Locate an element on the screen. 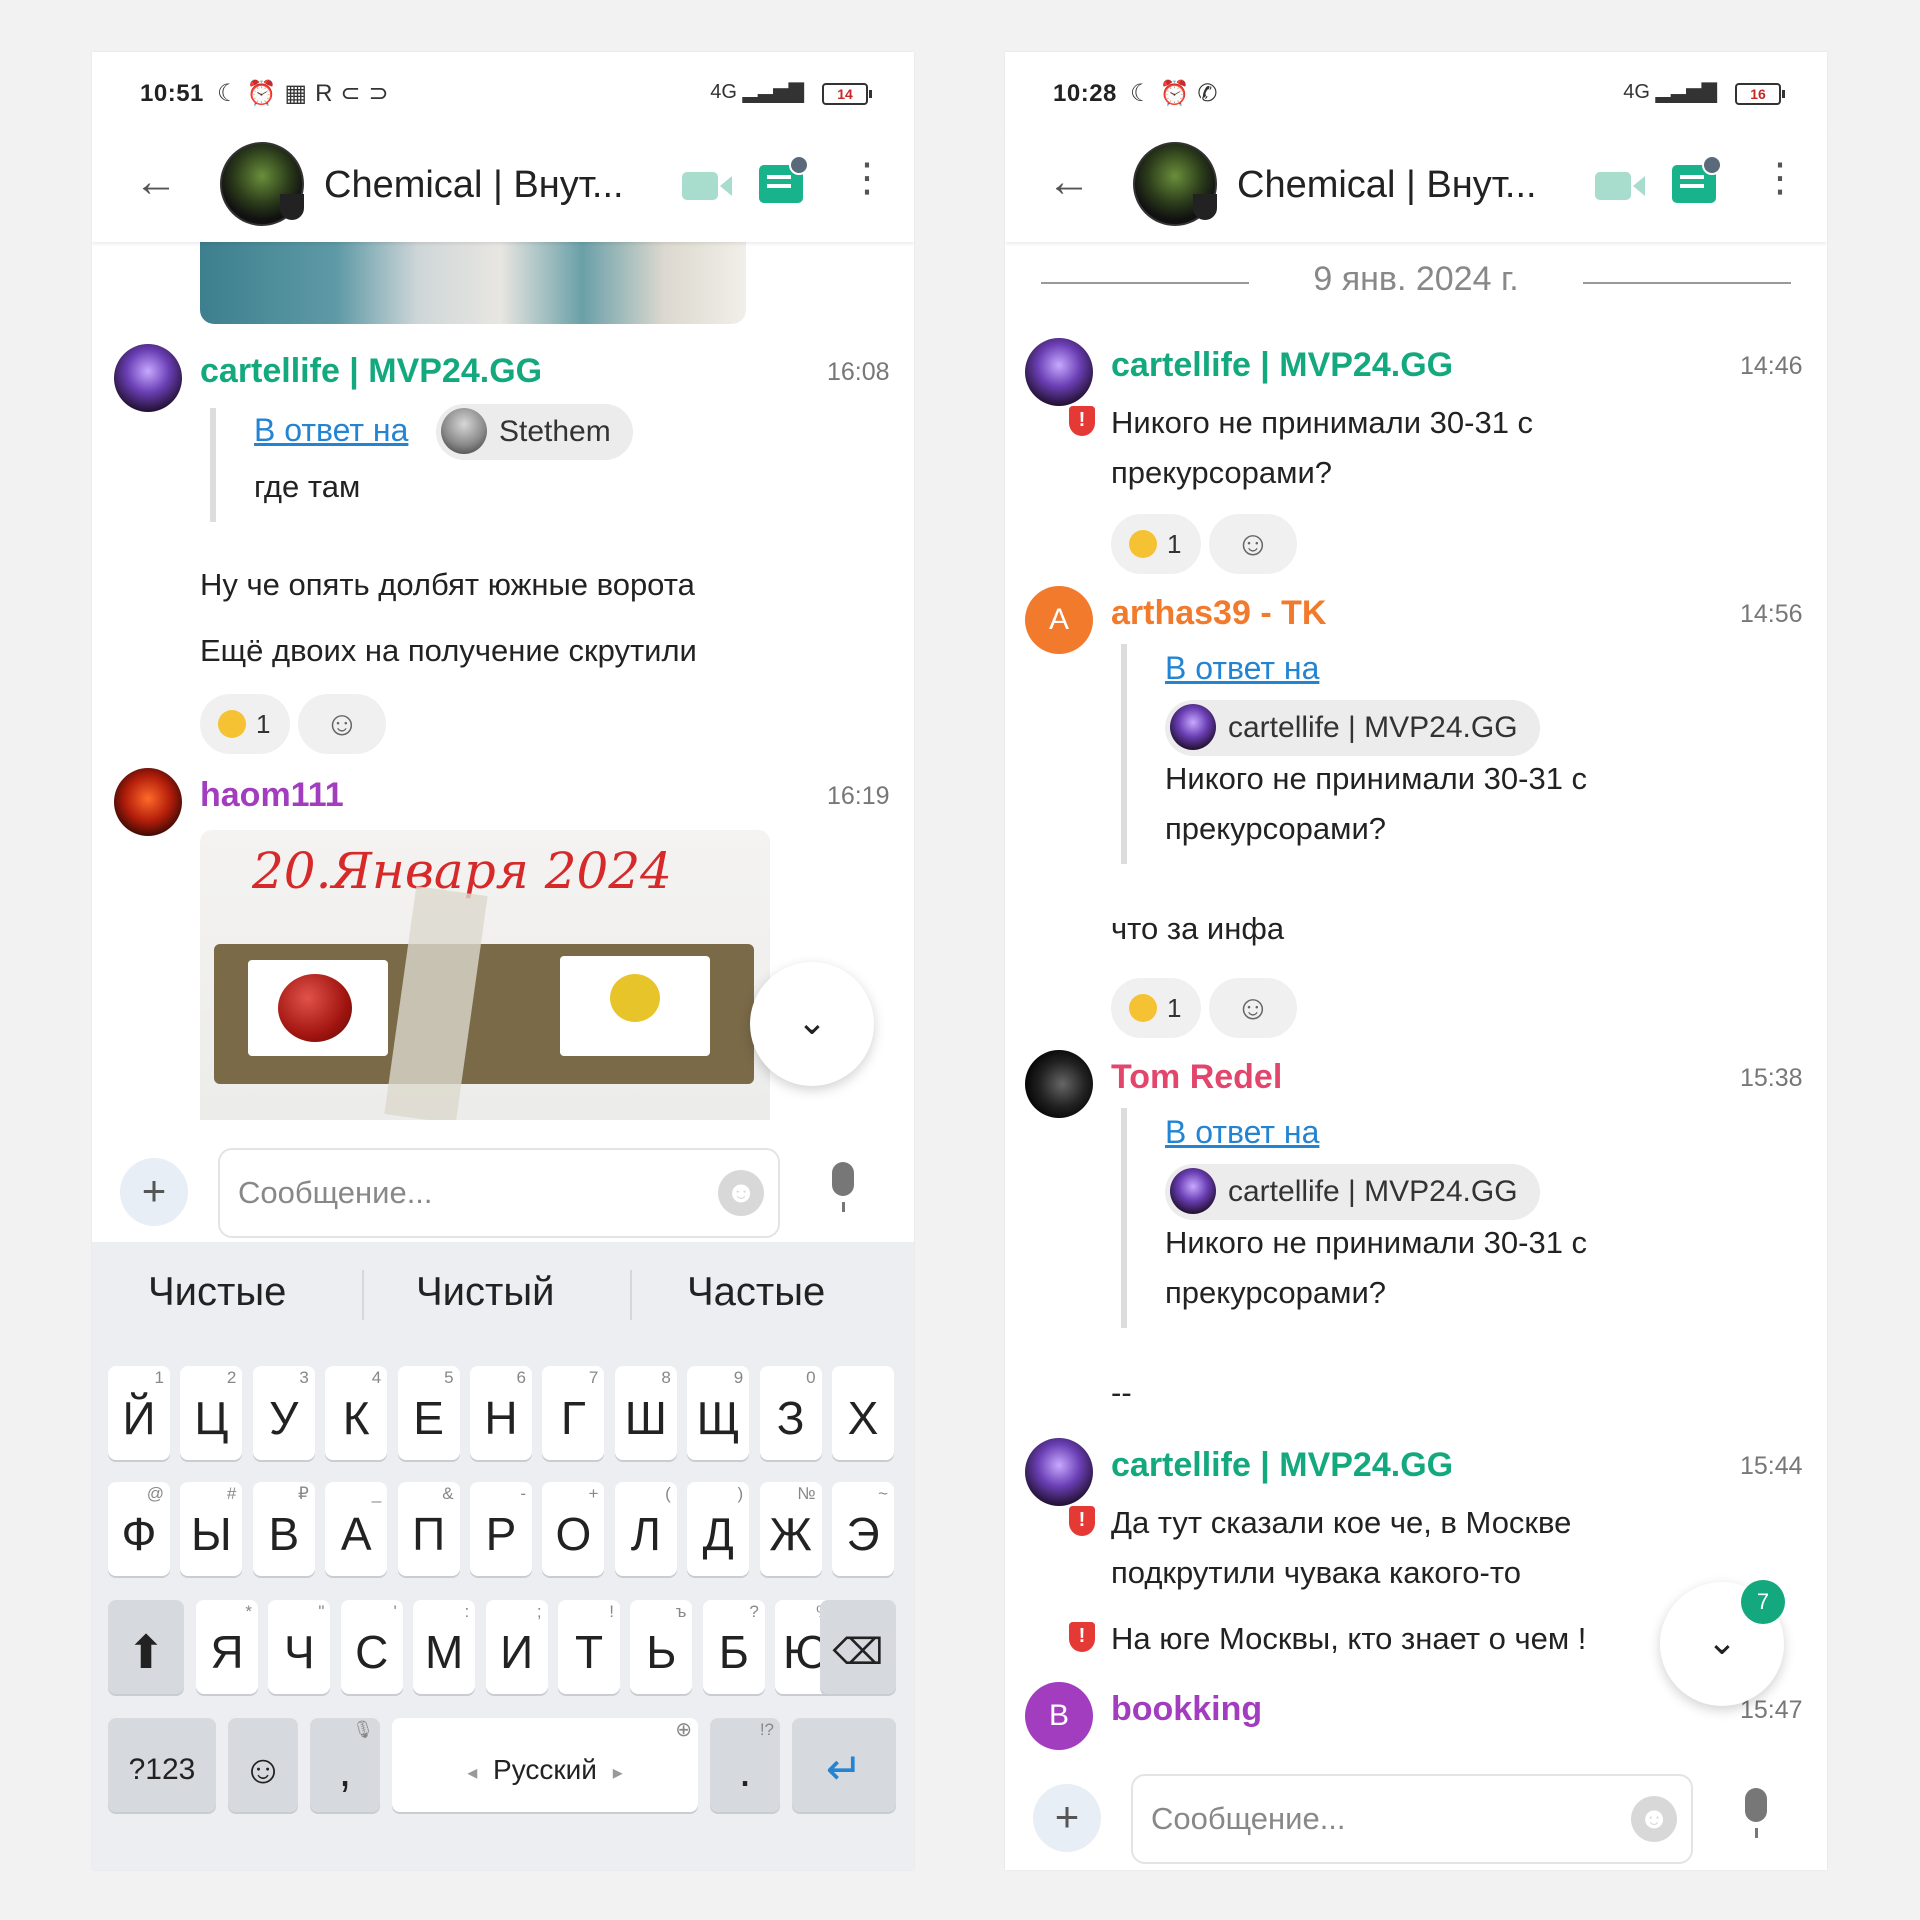 This screenshot has height=1920, width=1920. mic-hint-icon: 🎙 is located at coordinates (363, 1729).